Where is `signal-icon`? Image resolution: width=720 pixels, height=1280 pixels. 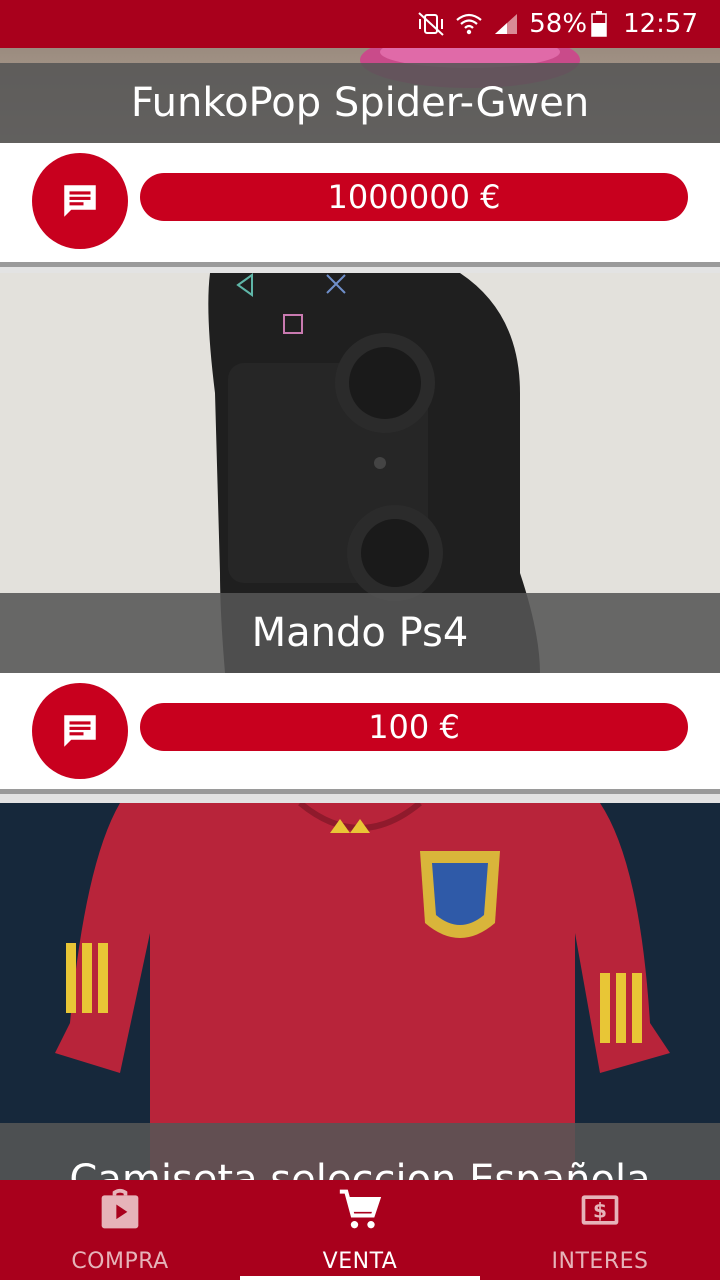
signal-icon is located at coordinates (506, 24).